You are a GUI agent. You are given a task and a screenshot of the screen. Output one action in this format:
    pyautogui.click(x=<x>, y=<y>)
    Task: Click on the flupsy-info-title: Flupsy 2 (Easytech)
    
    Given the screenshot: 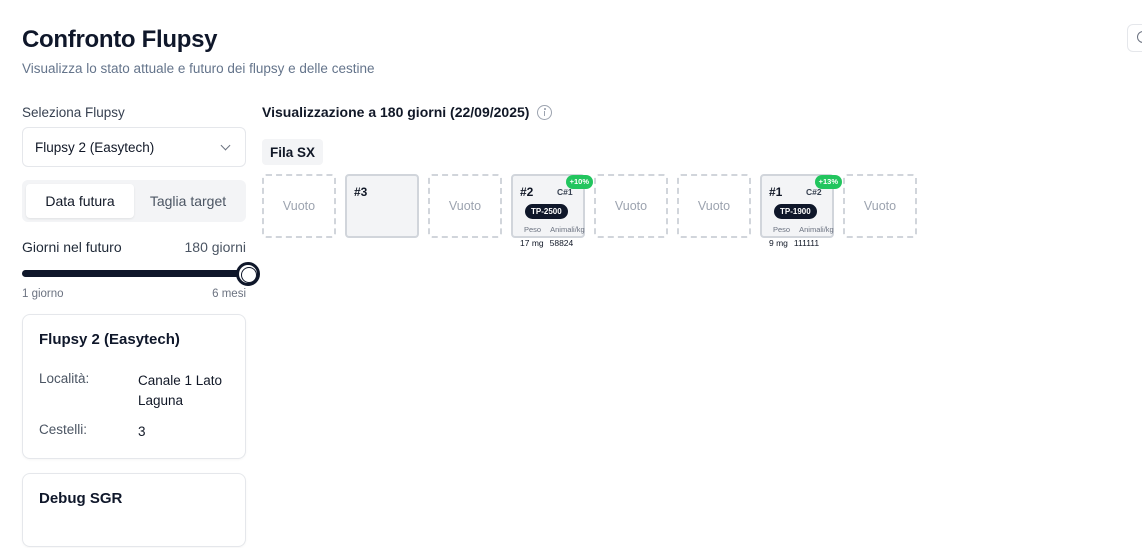 What is the action you would take?
    pyautogui.click(x=109, y=339)
    